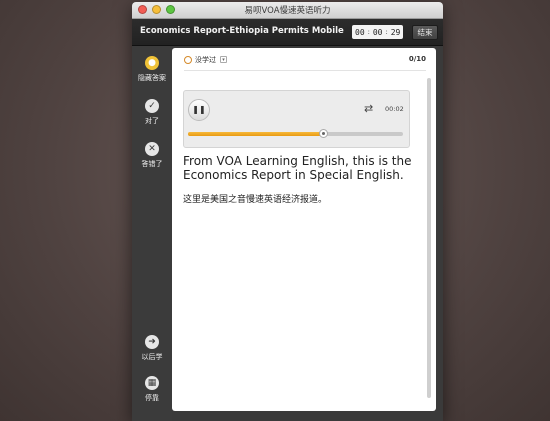  I want to click on status-circle-icon, so click(188, 60).